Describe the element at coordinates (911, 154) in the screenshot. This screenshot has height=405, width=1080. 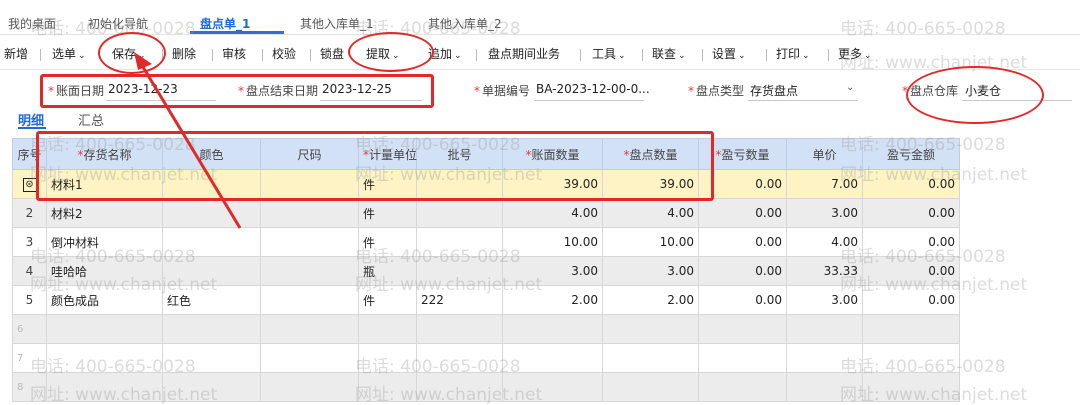
I see `col-diff-amt-header: 盈亏金额` at that location.